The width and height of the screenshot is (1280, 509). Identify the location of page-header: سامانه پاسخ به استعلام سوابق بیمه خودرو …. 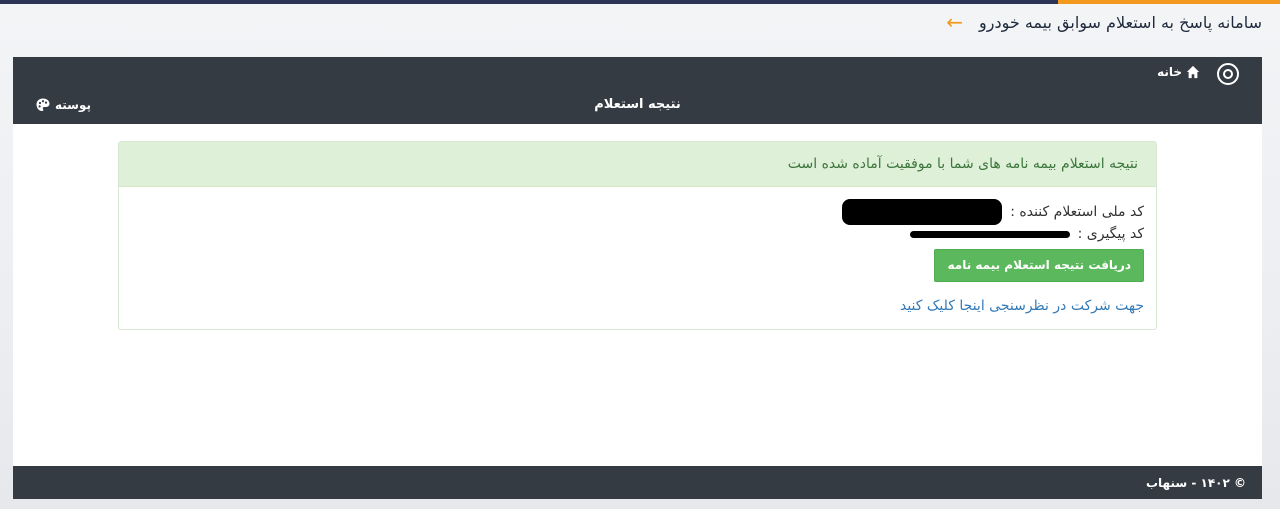
(1104, 22).